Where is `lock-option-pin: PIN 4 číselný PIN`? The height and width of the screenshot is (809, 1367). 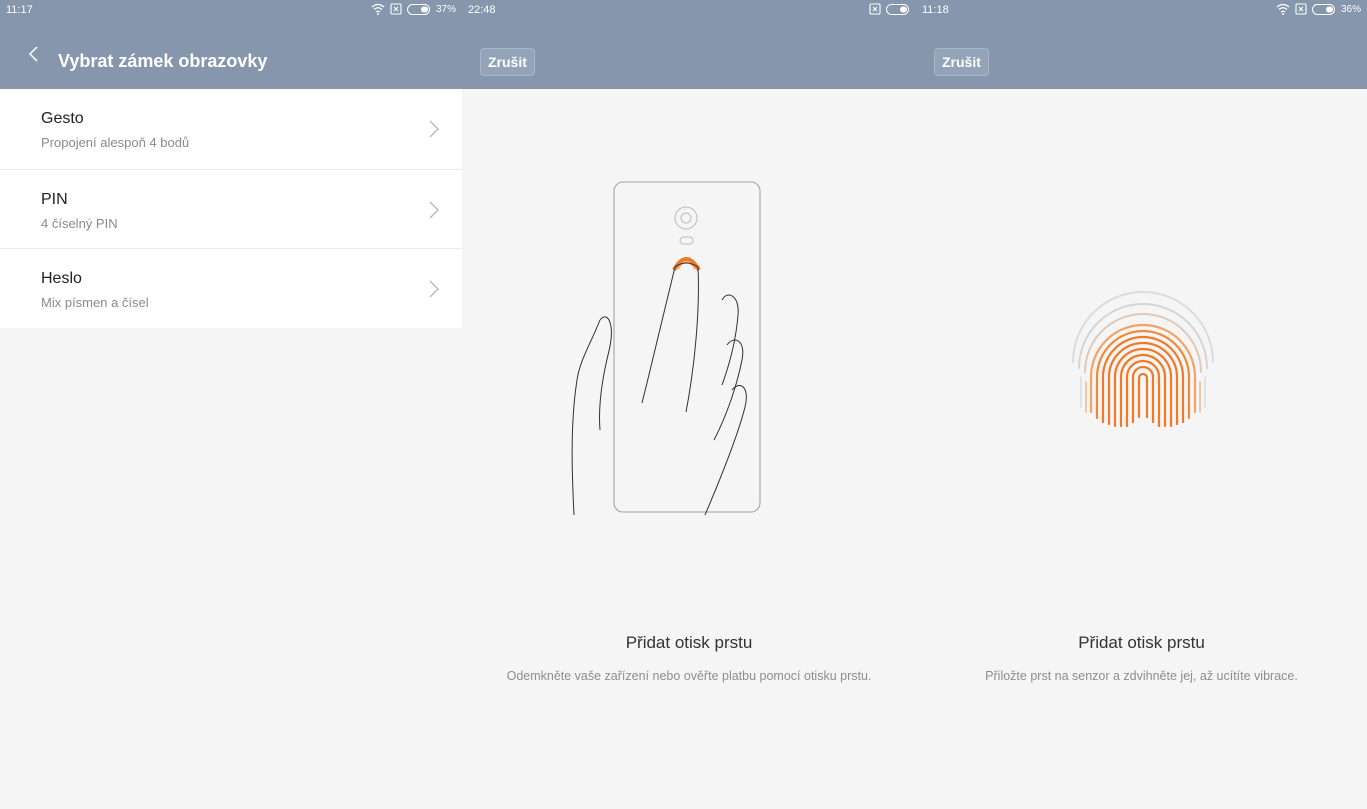
lock-option-pin: PIN 4 číselný PIN is located at coordinates (231, 208).